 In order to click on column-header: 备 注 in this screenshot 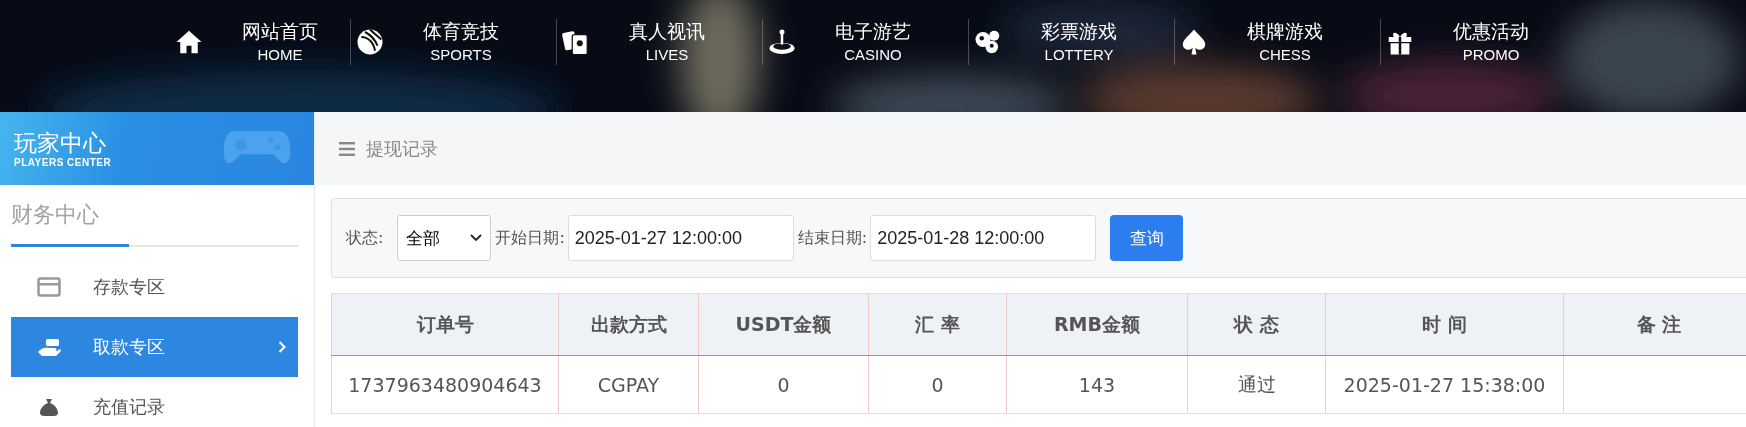, I will do `click(1654, 324)`.